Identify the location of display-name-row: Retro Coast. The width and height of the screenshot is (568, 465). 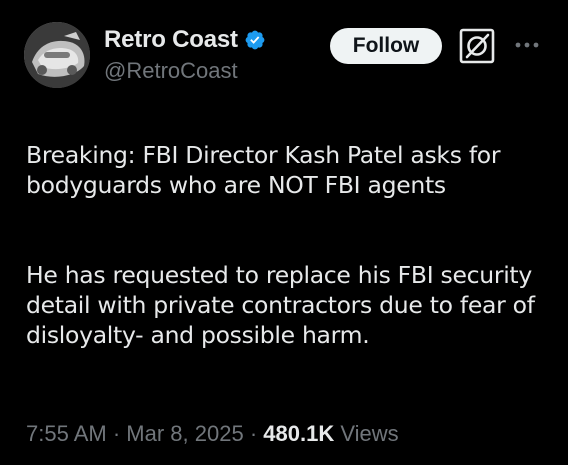
(185, 40).